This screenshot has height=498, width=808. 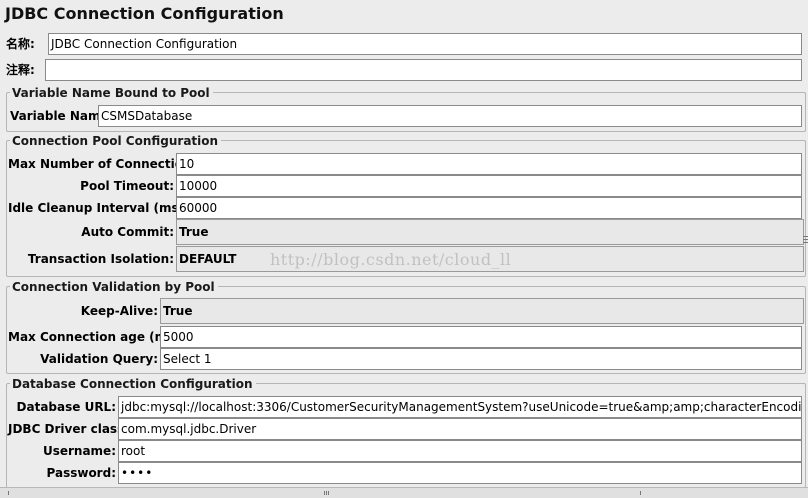 What do you see at coordinates (490, 232) in the screenshot?
I see `auto-commit-select: True` at bounding box center [490, 232].